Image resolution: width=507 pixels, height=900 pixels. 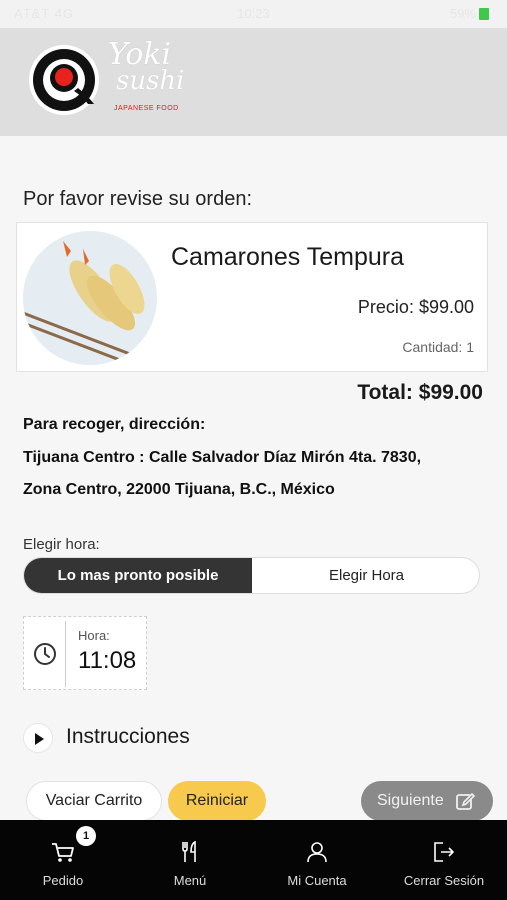 What do you see at coordinates (469, 13) in the screenshot?
I see `battery-indicator: 59%` at bounding box center [469, 13].